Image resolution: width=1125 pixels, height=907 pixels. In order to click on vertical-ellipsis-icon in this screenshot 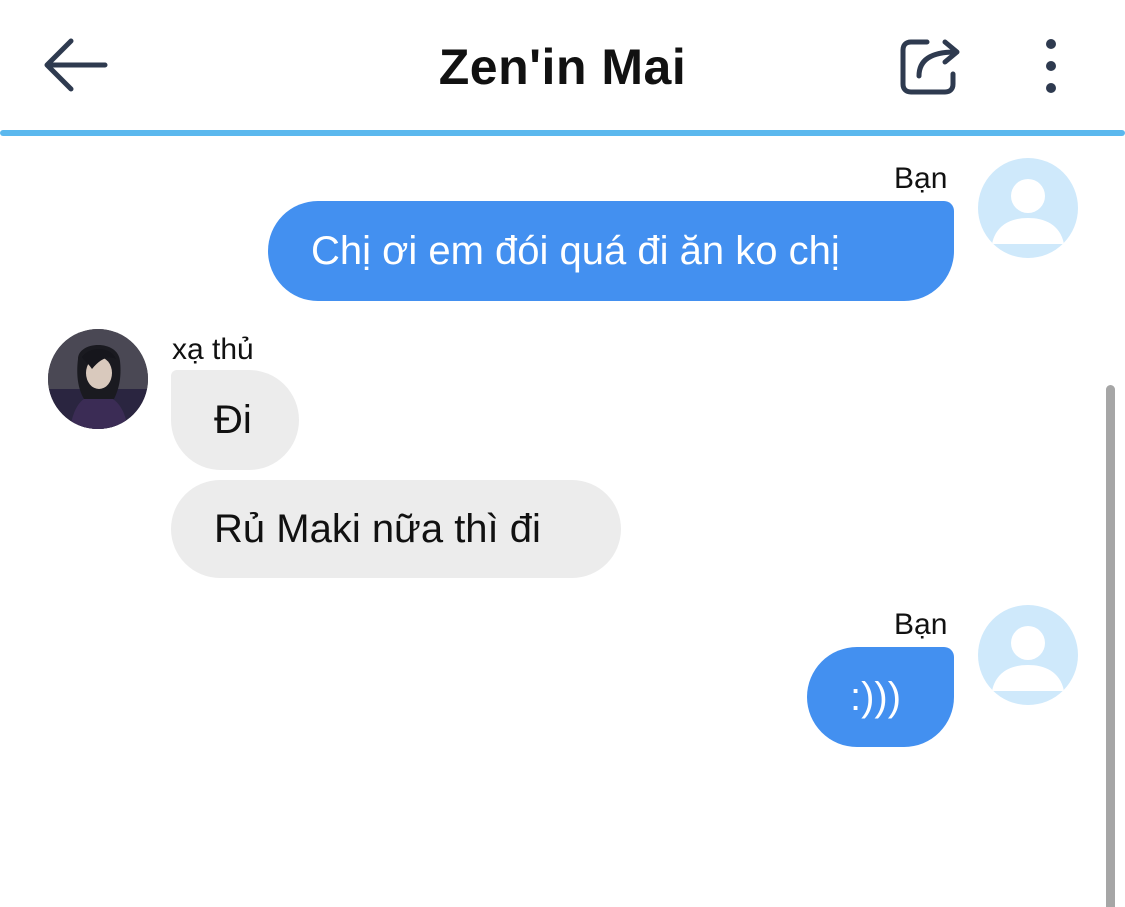, I will do `click(1051, 66)`.